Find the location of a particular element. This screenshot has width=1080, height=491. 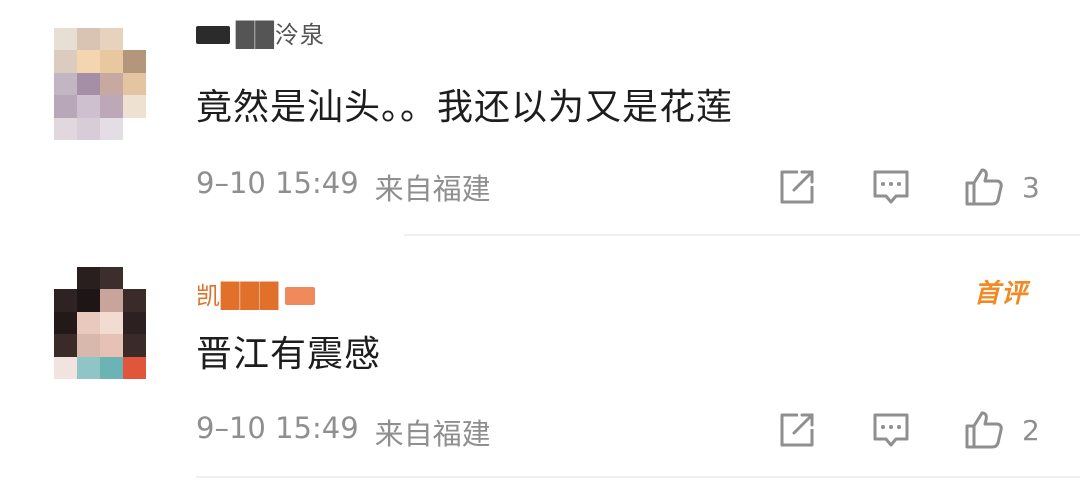

vip-badge-redaction is located at coordinates (300, 296).